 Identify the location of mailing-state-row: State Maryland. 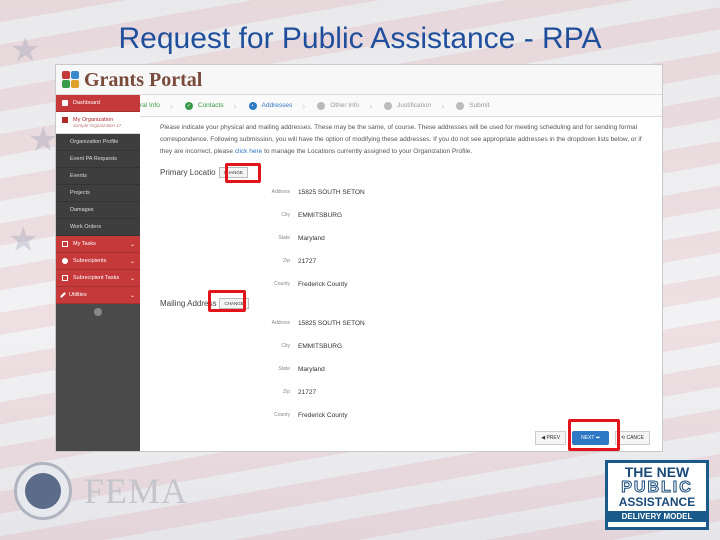
(301, 369).